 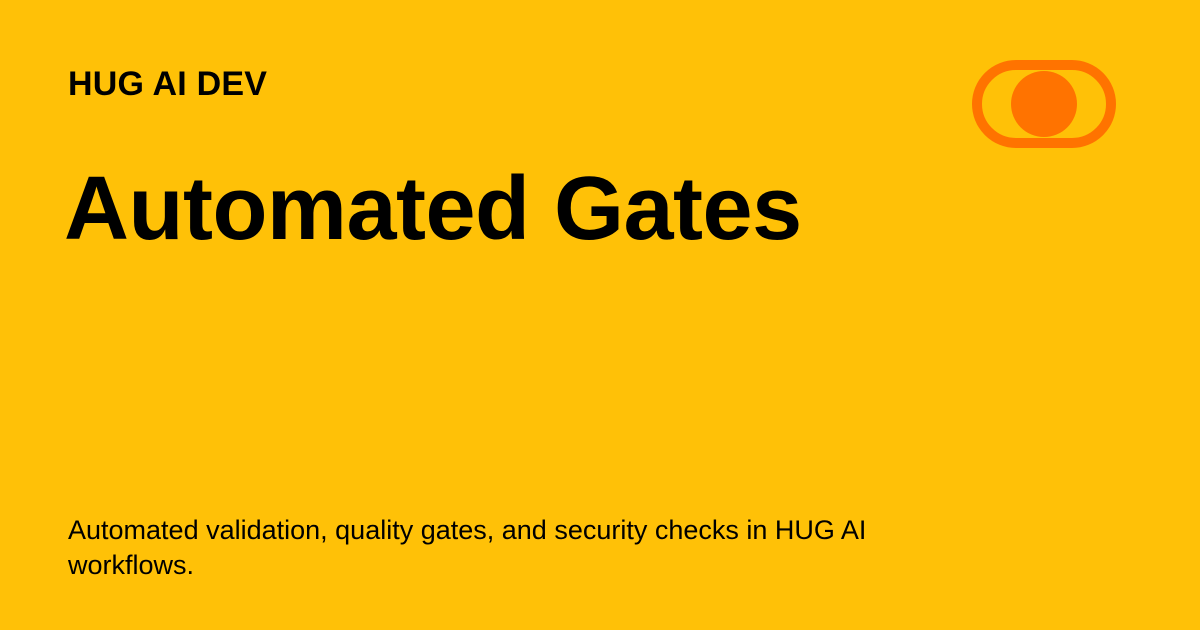 What do you see at coordinates (433, 209) in the screenshot?
I see `page-title: Automated Gates` at bounding box center [433, 209].